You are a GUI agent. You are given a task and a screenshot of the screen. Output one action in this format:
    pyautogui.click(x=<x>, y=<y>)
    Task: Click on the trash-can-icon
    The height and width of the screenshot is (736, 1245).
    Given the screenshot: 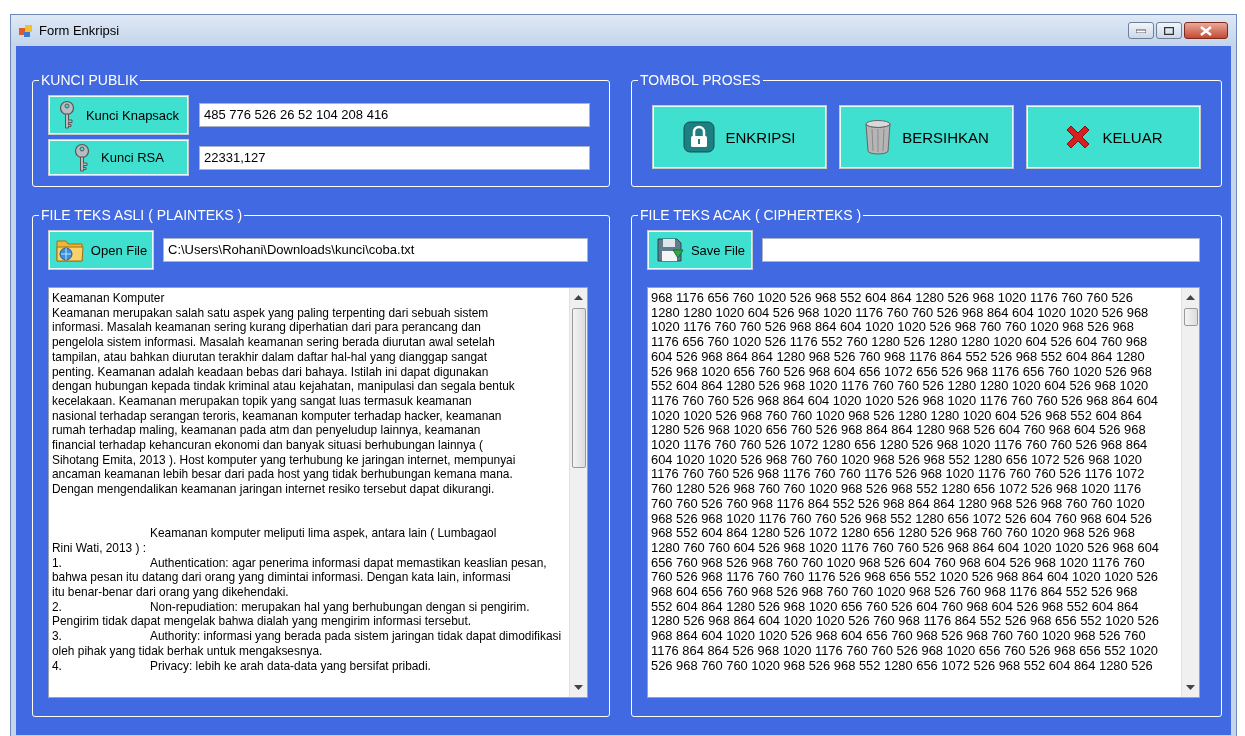 What is the action you would take?
    pyautogui.click(x=878, y=137)
    